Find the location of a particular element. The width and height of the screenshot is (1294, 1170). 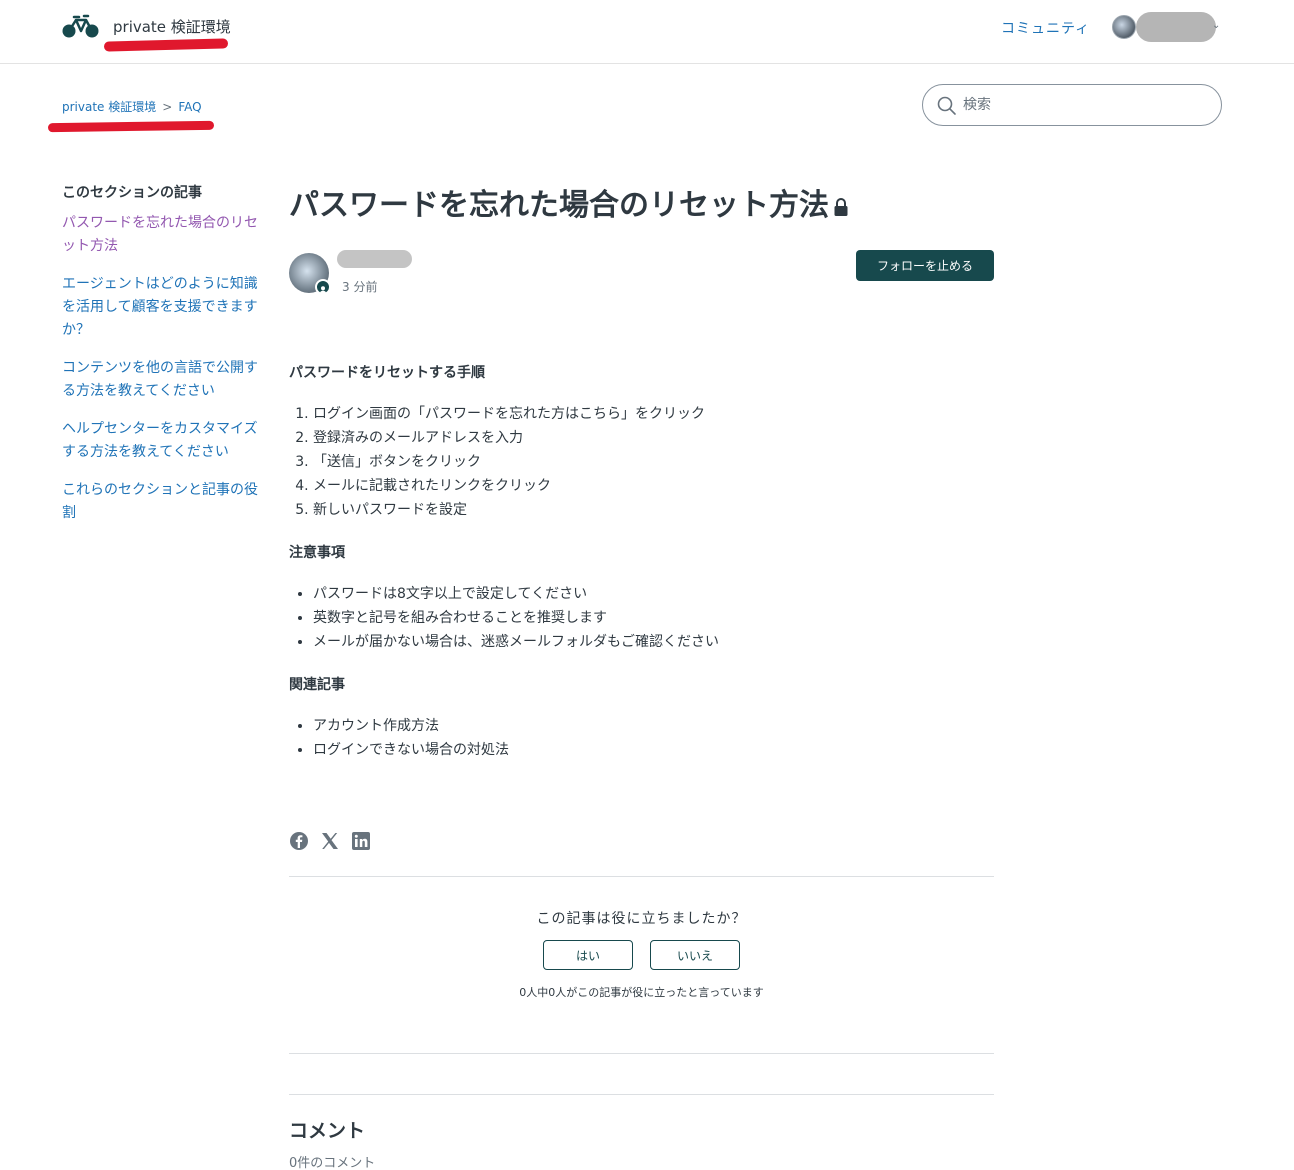

related-list: アカウント作成方法 ログインできない場合の対処法 is located at coordinates (653, 738).